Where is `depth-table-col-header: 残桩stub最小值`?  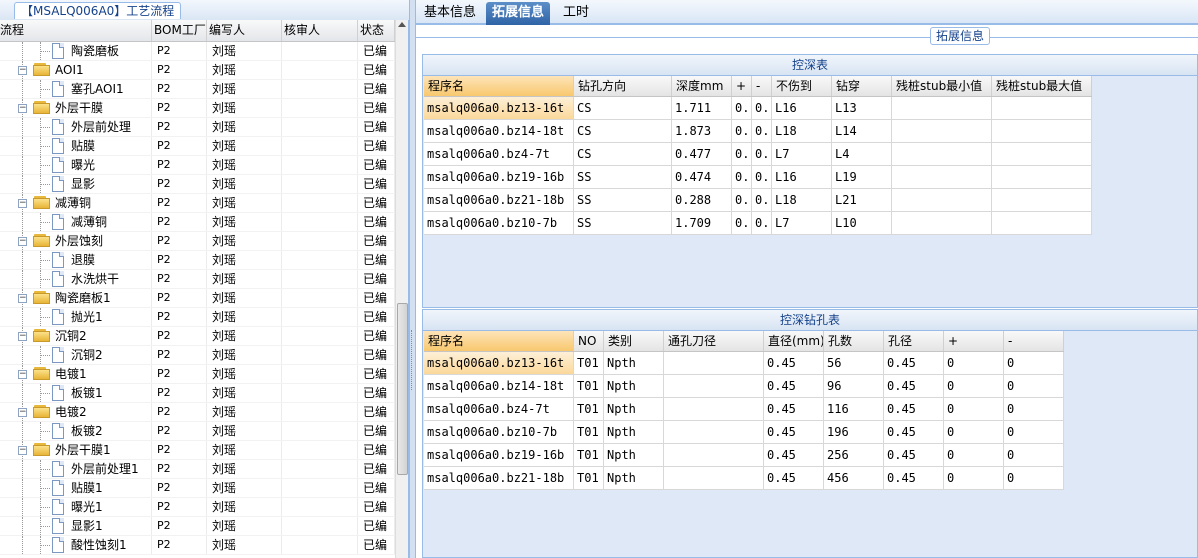 depth-table-col-header: 残桩stub最小值 is located at coordinates (942, 86).